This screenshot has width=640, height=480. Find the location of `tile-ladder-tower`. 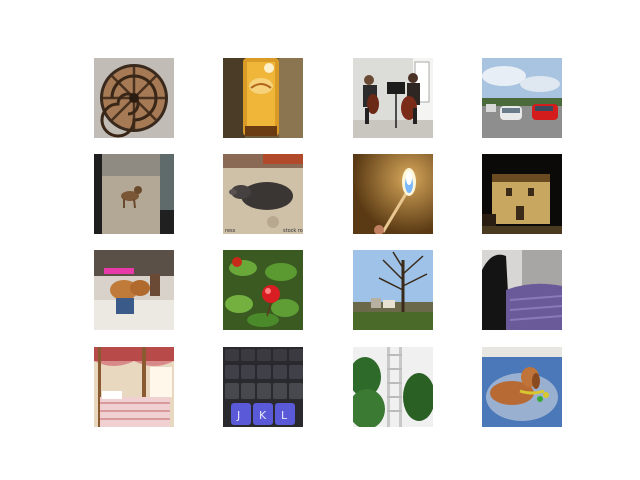

tile-ladder-tower is located at coordinates (393, 387).